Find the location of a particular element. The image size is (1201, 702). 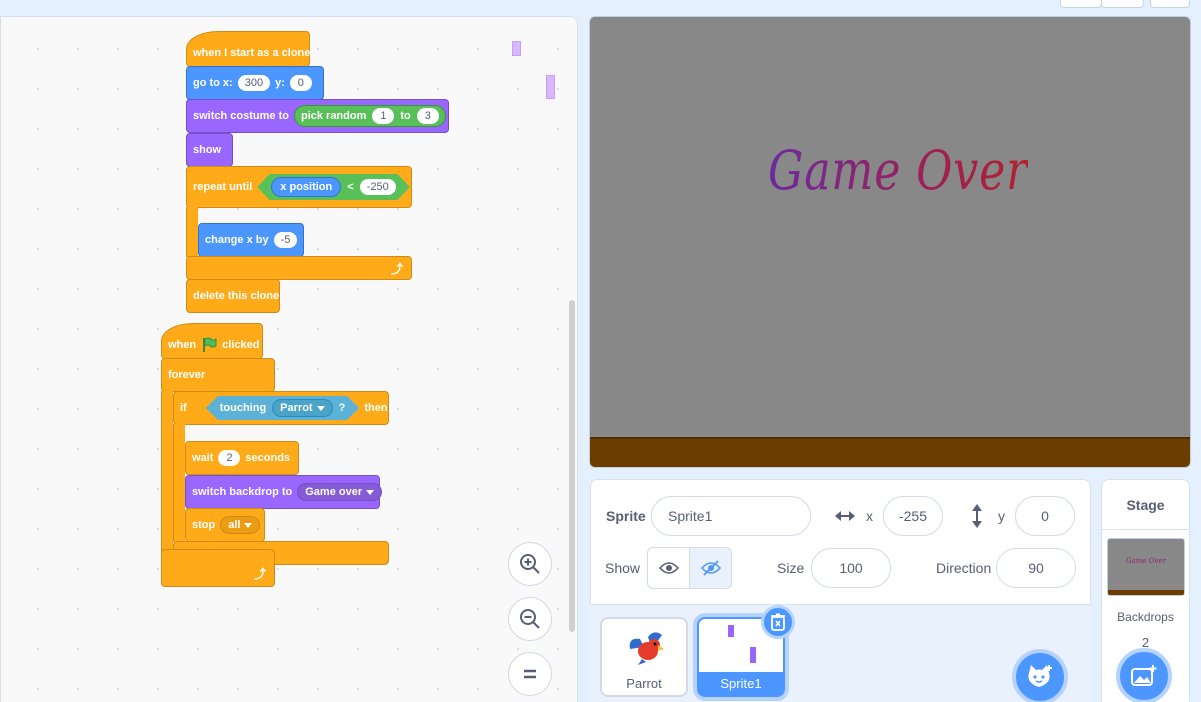

size-value: 100 is located at coordinates (851, 568).